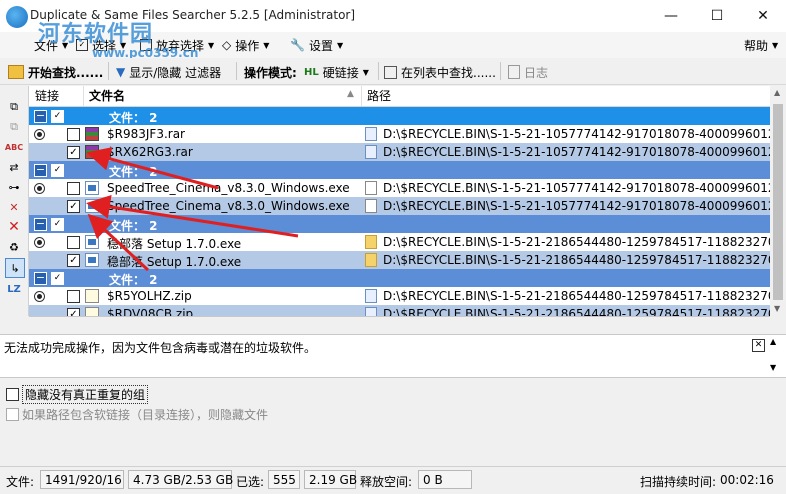  I want to click on hardlink-active-icon: ↳, so click(15, 268).